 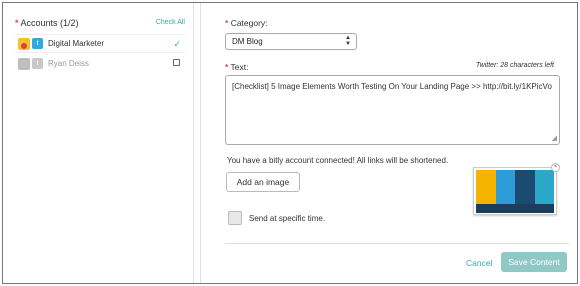 What do you see at coordinates (100, 24) in the screenshot?
I see `accounts-header: * Accounts (1/2) Check All` at bounding box center [100, 24].